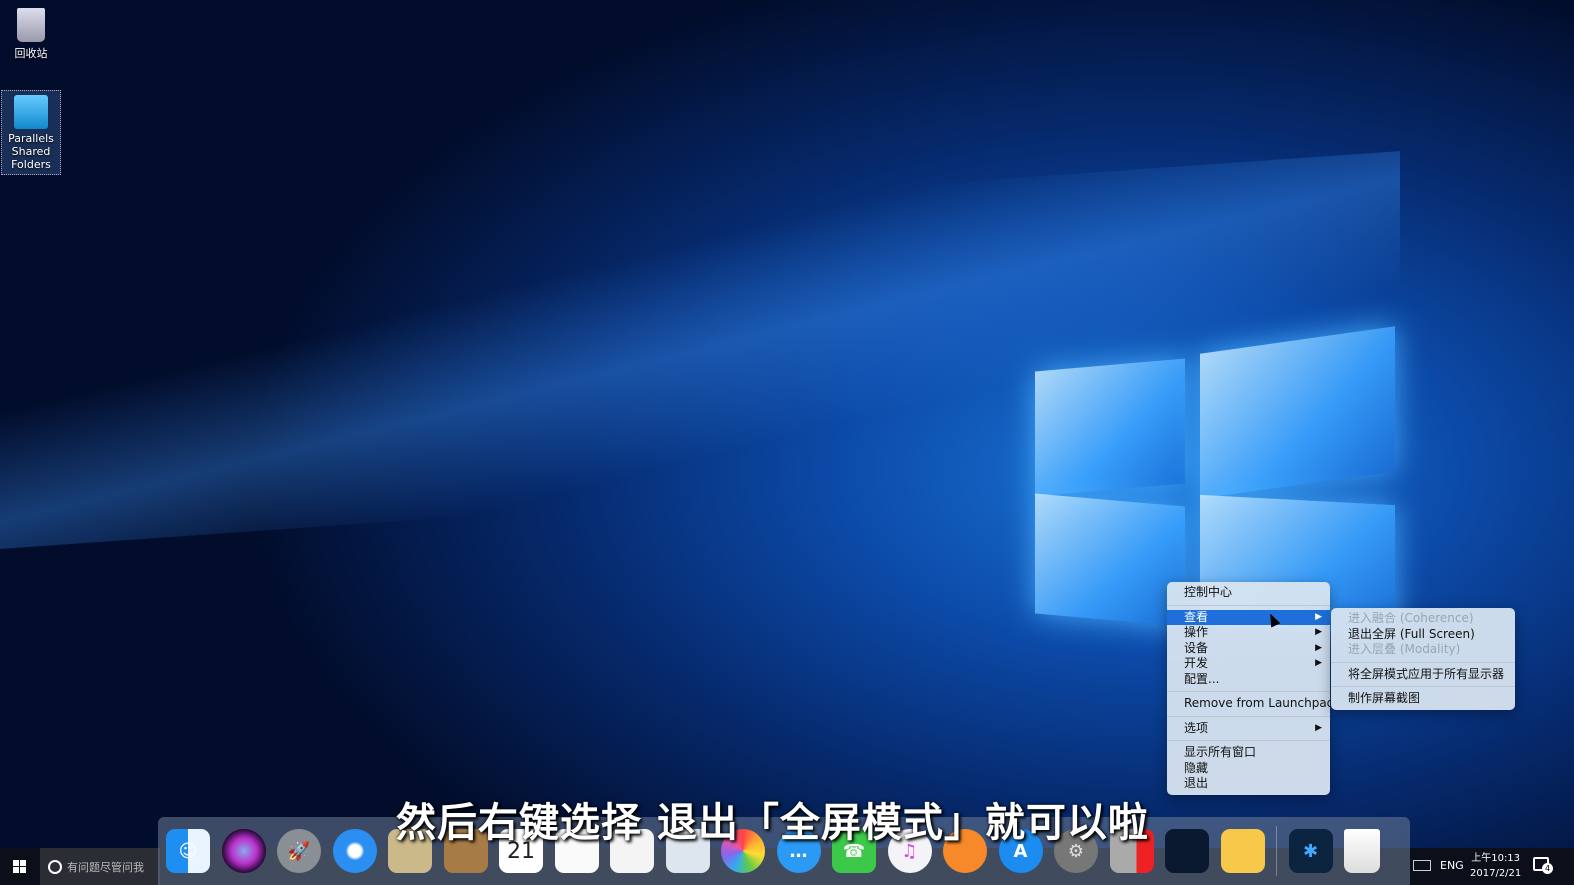  I want to click on dock-siri, so click(243, 851).